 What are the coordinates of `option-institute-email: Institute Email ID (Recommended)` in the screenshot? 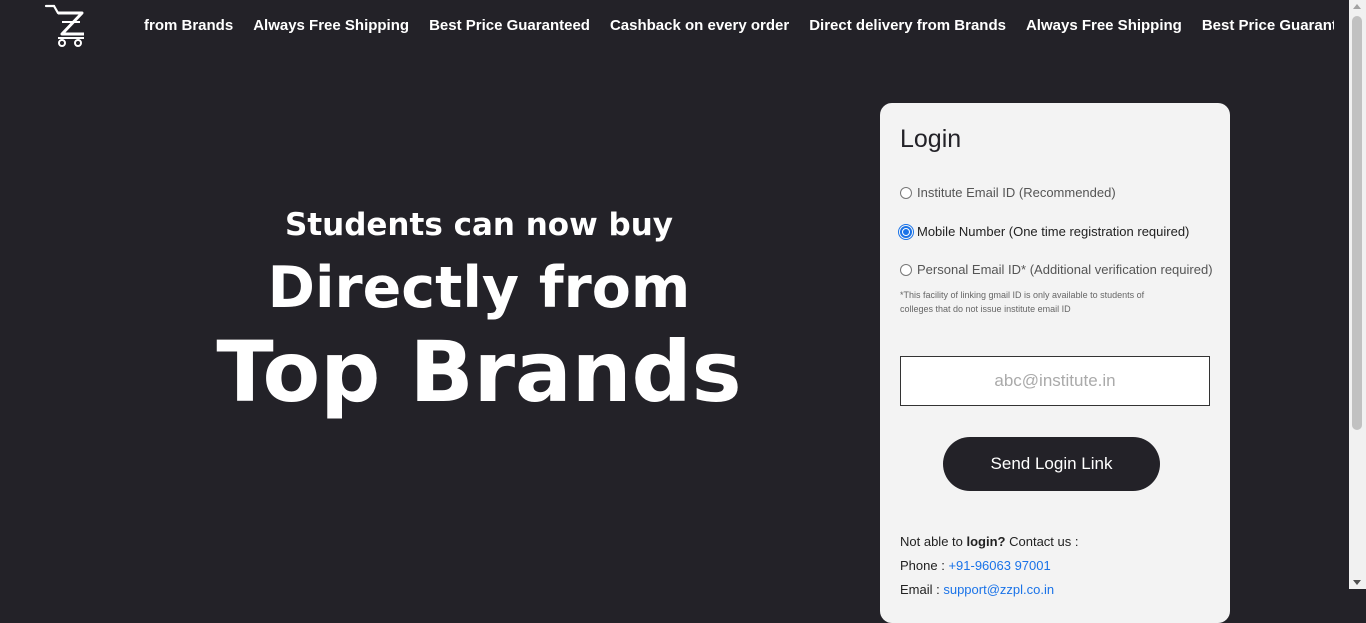 It's located at (1008, 192).